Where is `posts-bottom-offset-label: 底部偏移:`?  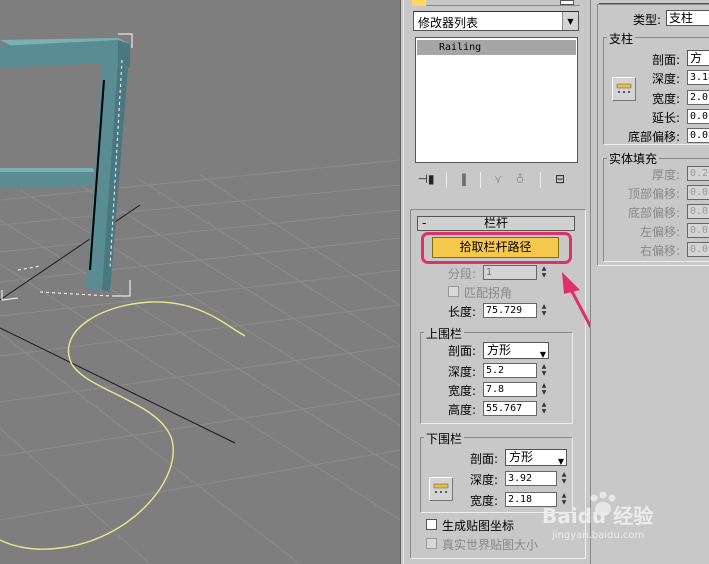 posts-bottom-offset-label: 底部偏移: is located at coordinates (654, 137).